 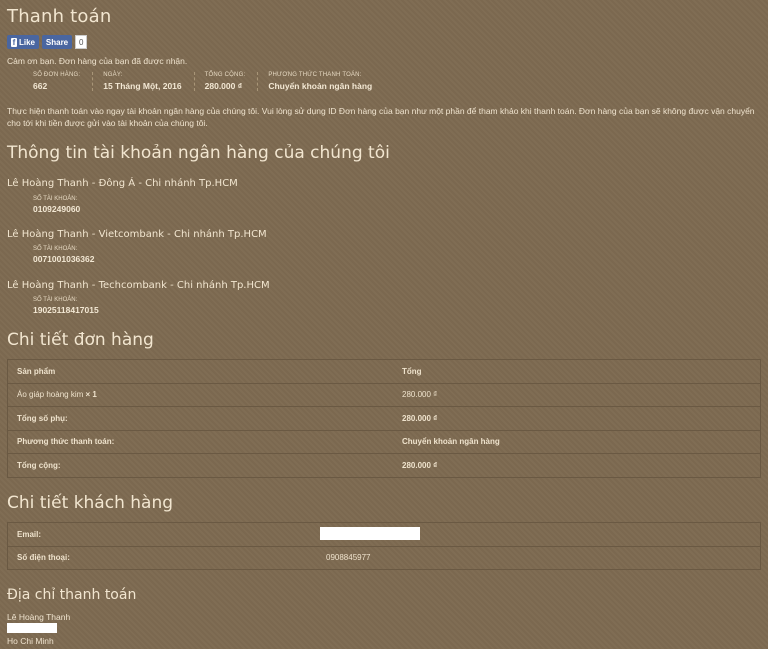 What do you see at coordinates (370, 533) in the screenshot?
I see `redacted-email-block` at bounding box center [370, 533].